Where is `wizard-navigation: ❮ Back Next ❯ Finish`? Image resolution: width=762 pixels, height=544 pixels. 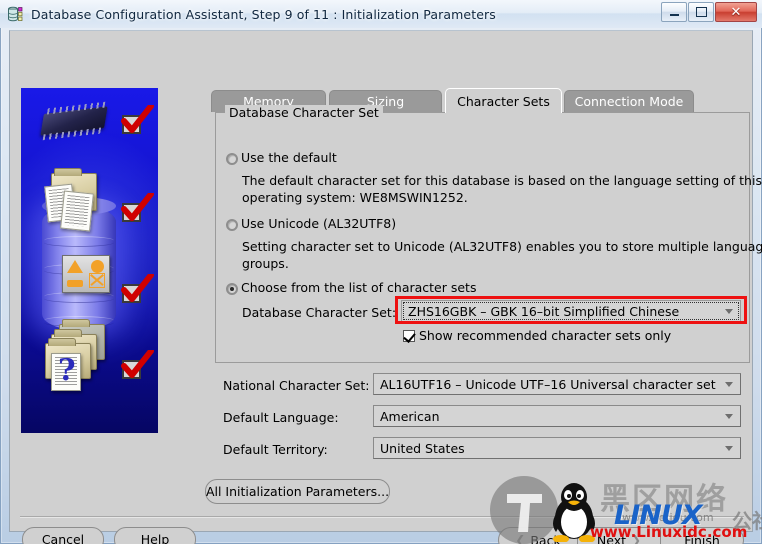 wizard-navigation: ❮ Back Next ❯ Finish is located at coordinates (621, 535).